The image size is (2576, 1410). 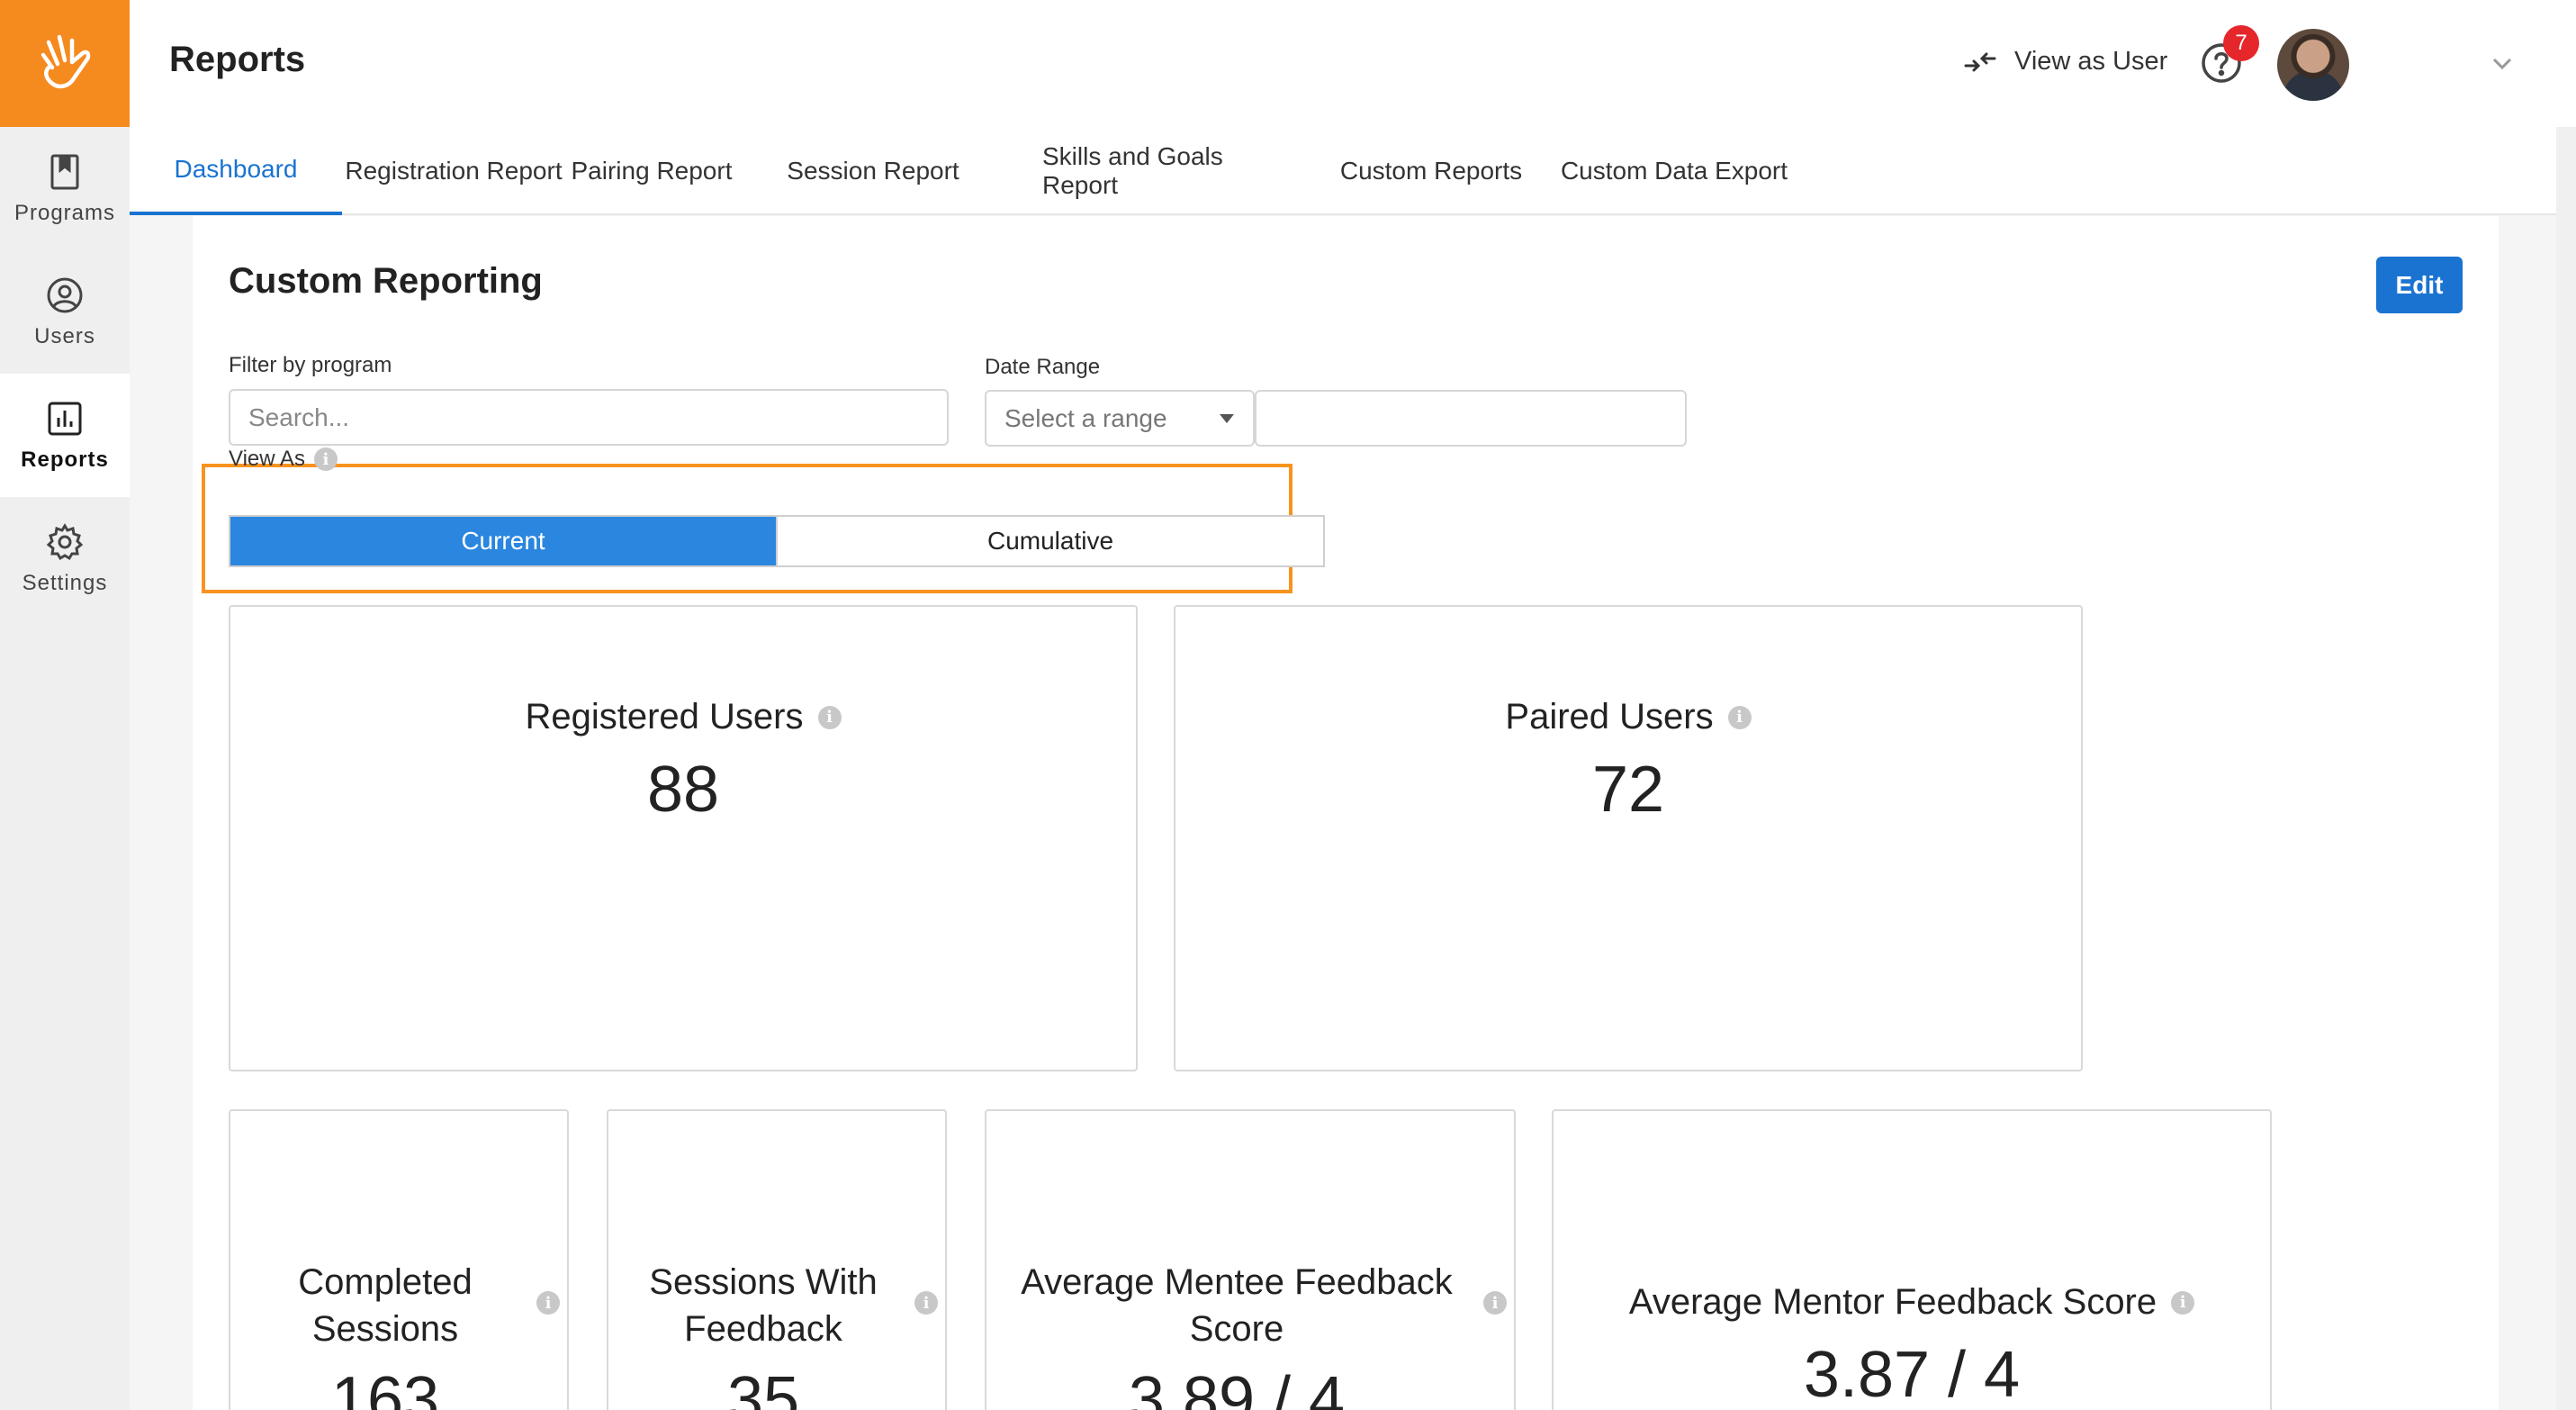 I want to click on tab-dashboard: Dashboard, so click(x=236, y=171).